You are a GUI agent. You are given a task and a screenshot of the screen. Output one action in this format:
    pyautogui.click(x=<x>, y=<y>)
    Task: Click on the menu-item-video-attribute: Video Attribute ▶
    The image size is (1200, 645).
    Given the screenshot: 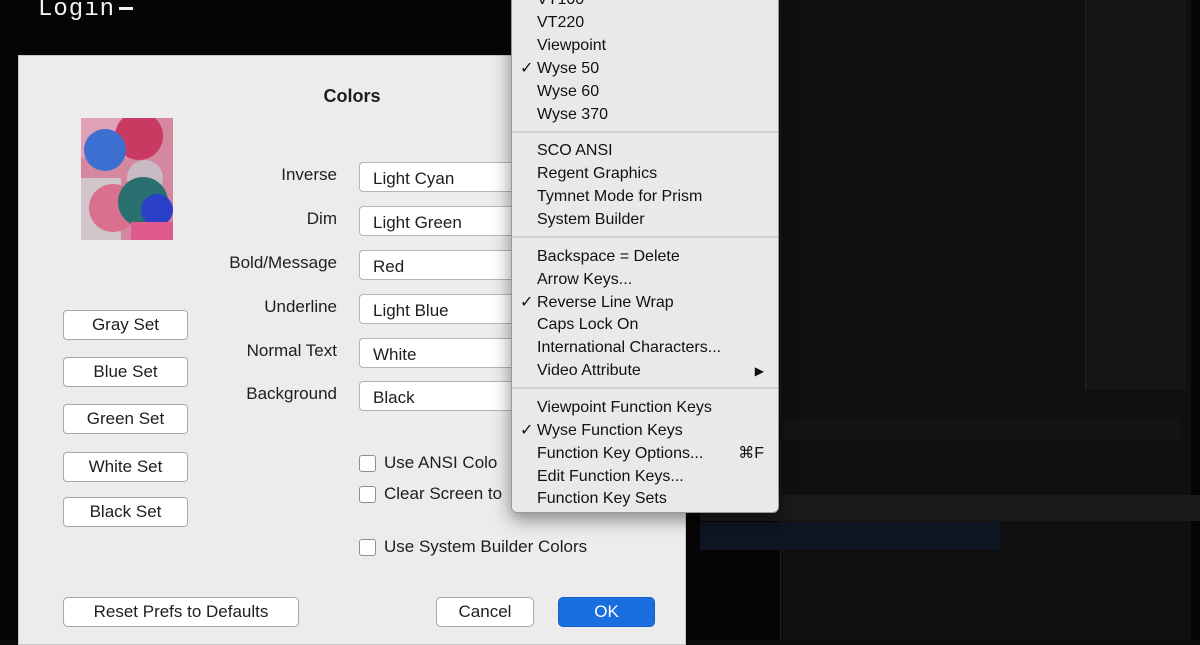 What is the action you would take?
    pyautogui.click(x=645, y=371)
    